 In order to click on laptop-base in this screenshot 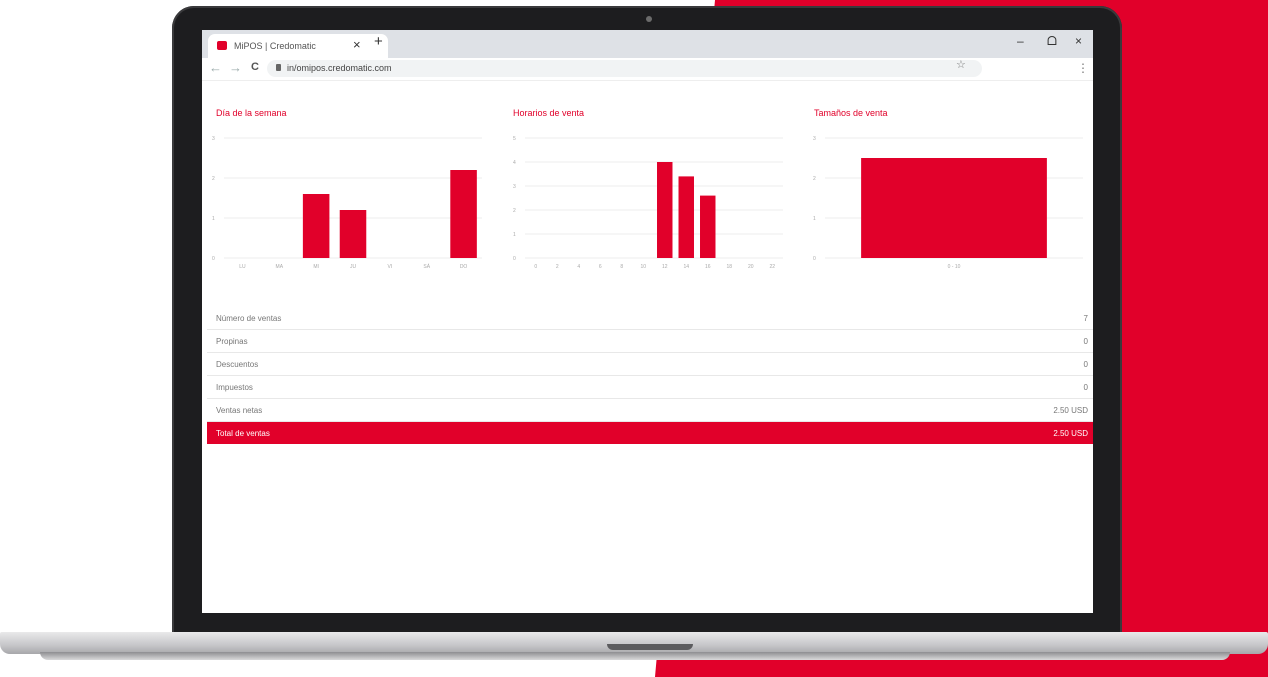, I will do `click(634, 643)`.